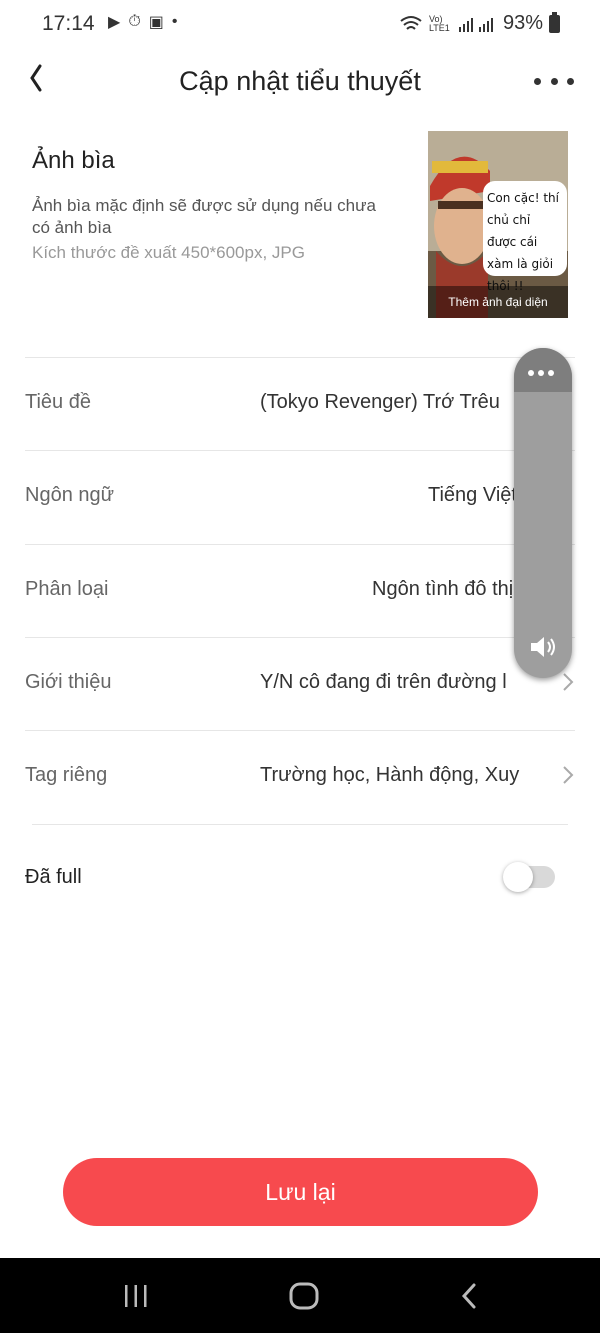 The width and height of the screenshot is (600, 1333). Describe the element at coordinates (168, 252) in the screenshot. I see `cover-size-hint: Kích thước đề xuất 450*600px, JPG` at that location.